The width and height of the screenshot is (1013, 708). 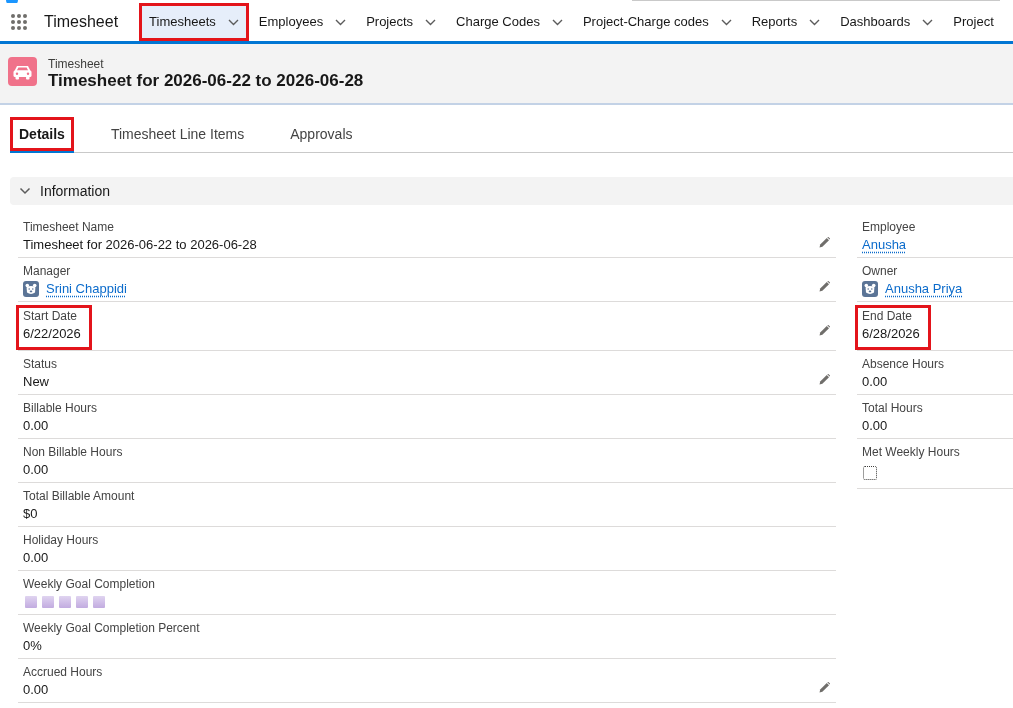 What do you see at coordinates (206, 81) in the screenshot?
I see `record-title: Timesheet for 2026-06-22 to 2026-06-28` at bounding box center [206, 81].